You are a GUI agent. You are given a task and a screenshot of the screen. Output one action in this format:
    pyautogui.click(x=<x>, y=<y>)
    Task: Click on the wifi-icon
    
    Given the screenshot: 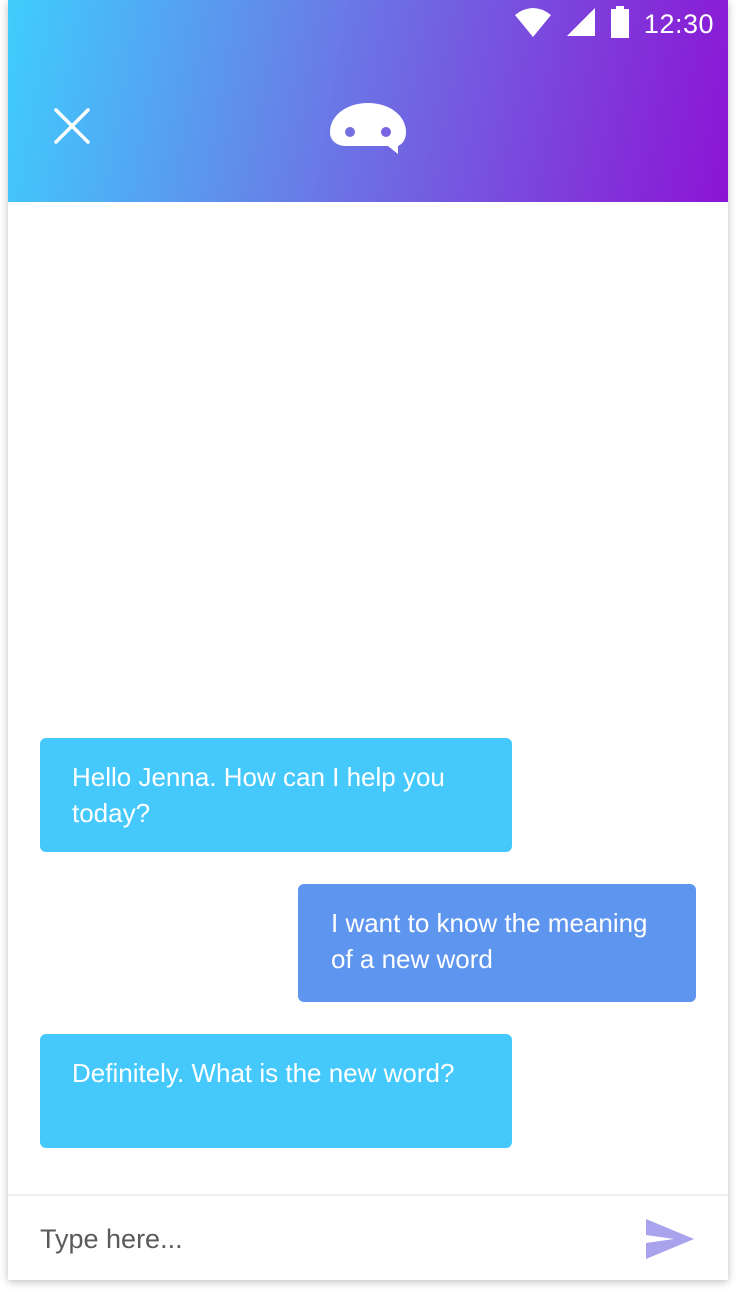 What is the action you would take?
    pyautogui.click(x=533, y=24)
    